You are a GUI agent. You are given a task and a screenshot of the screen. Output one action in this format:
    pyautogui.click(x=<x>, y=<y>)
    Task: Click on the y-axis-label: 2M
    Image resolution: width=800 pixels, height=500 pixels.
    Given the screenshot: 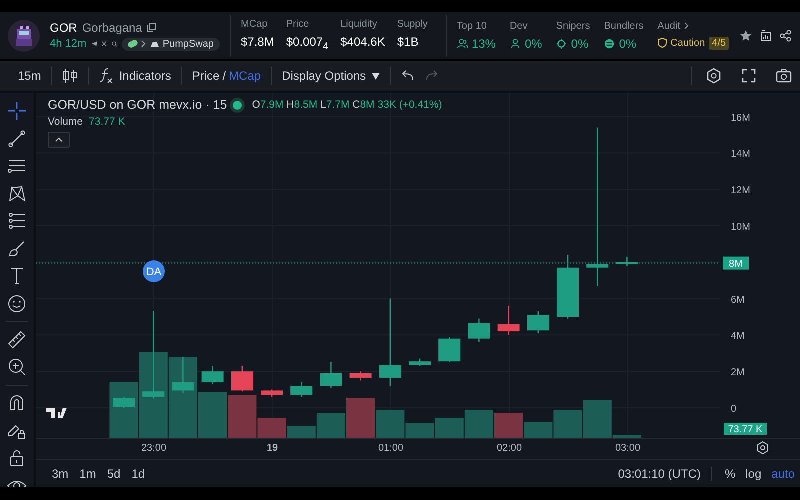 What is the action you would take?
    pyautogui.click(x=738, y=373)
    